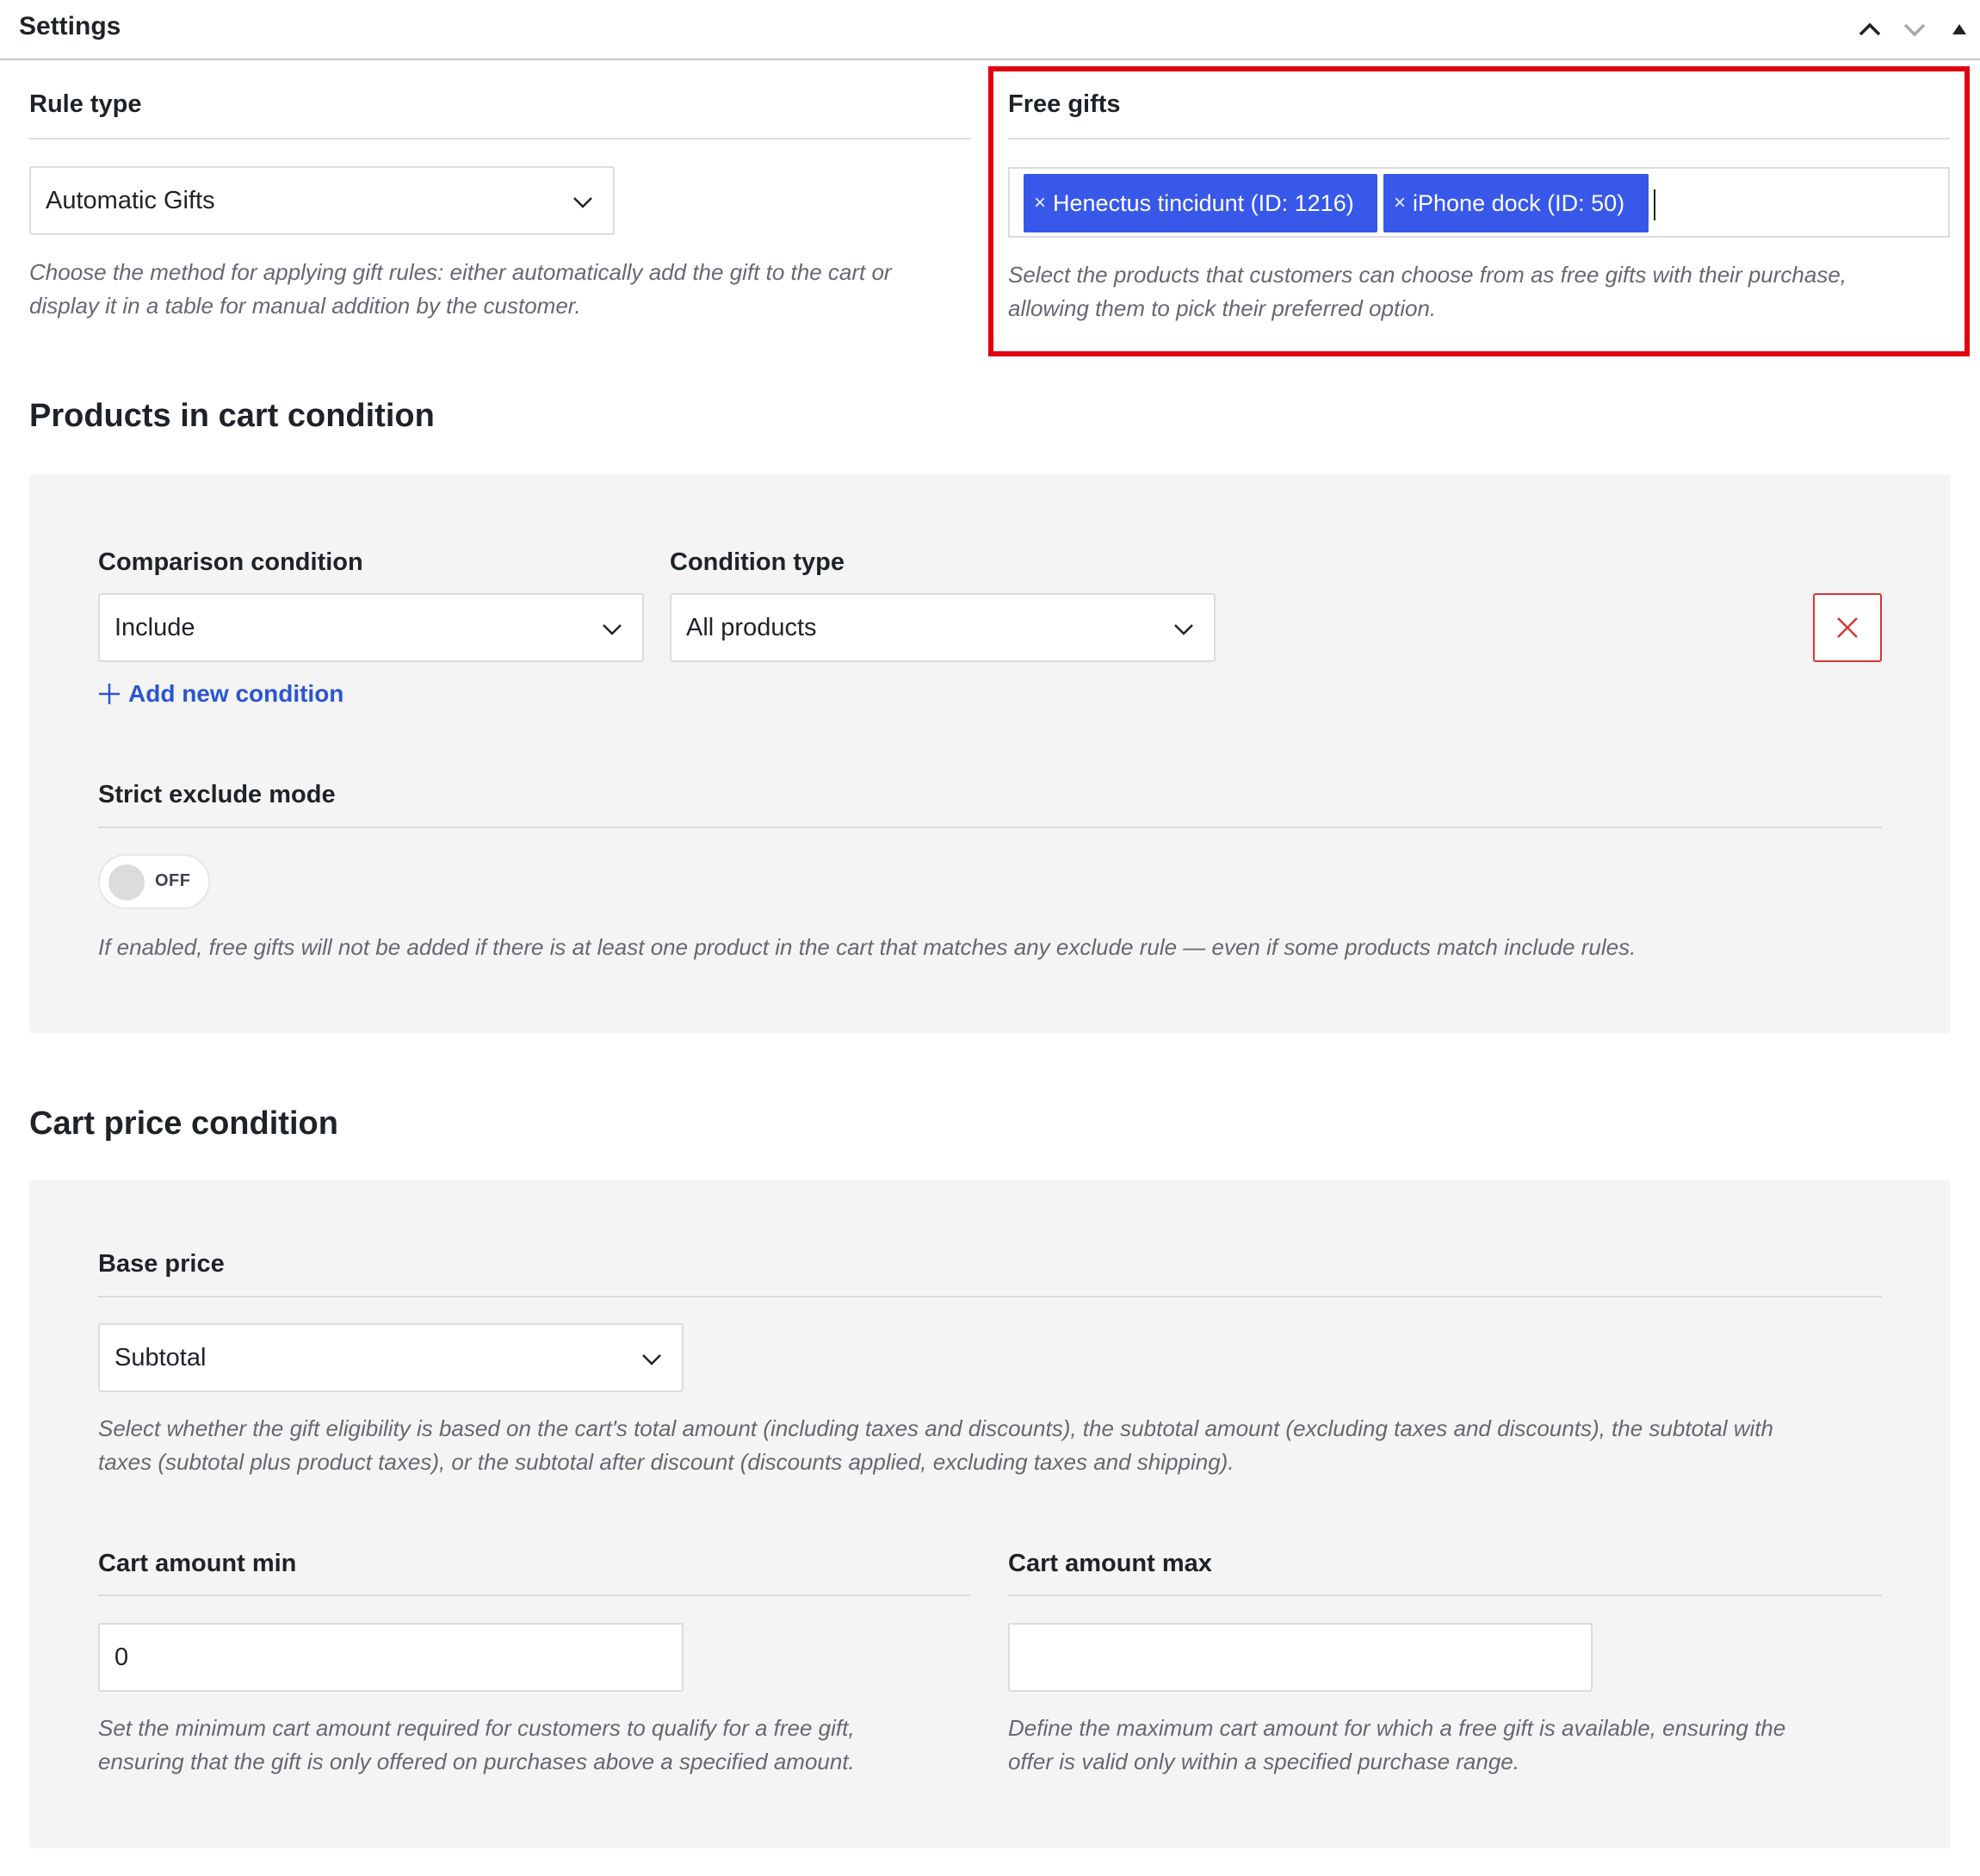 The height and width of the screenshot is (1876, 1980). I want to click on plus-icon, so click(109, 694).